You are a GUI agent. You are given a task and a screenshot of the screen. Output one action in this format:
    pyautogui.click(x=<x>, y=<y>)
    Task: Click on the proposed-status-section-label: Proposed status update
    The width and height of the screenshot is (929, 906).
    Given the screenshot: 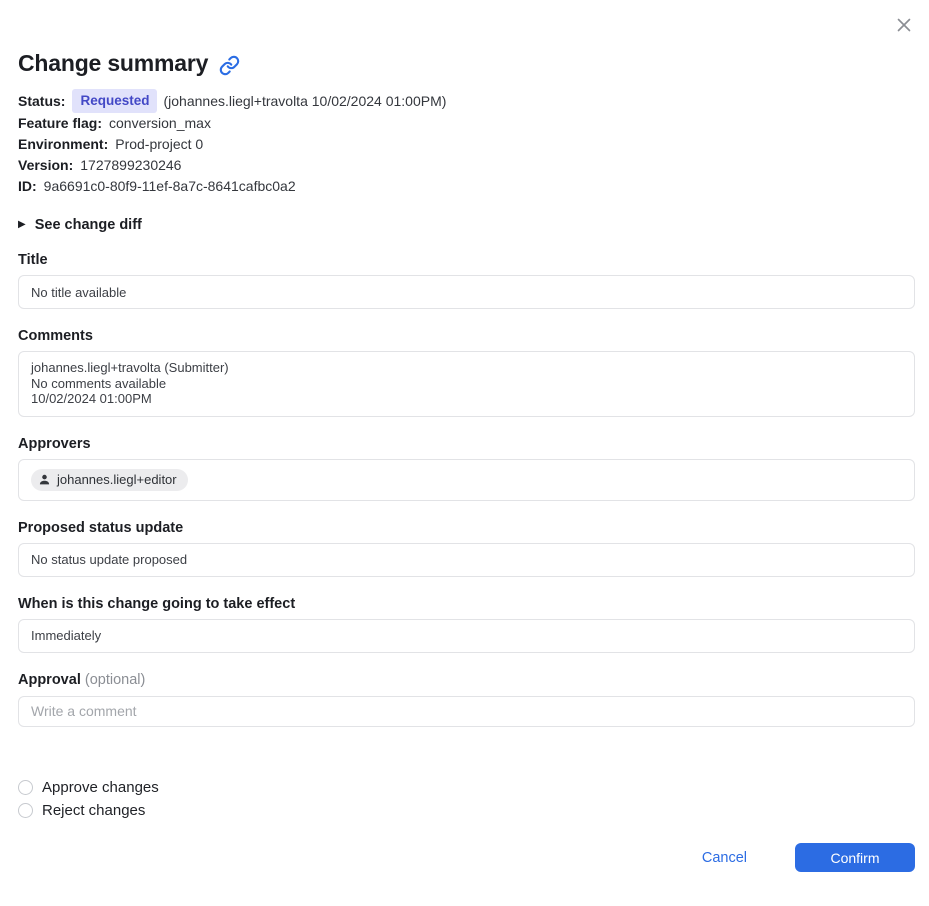 What is the action you would take?
    pyautogui.click(x=101, y=527)
    